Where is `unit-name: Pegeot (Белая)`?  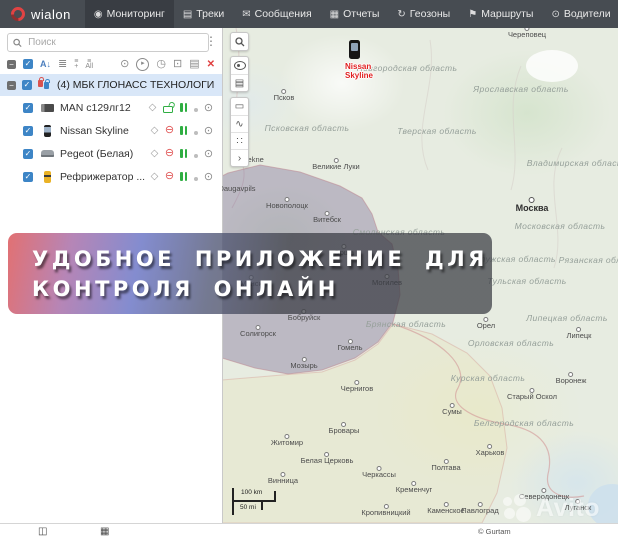
unit-name: Pegeot (Белая) is located at coordinates (97, 153).